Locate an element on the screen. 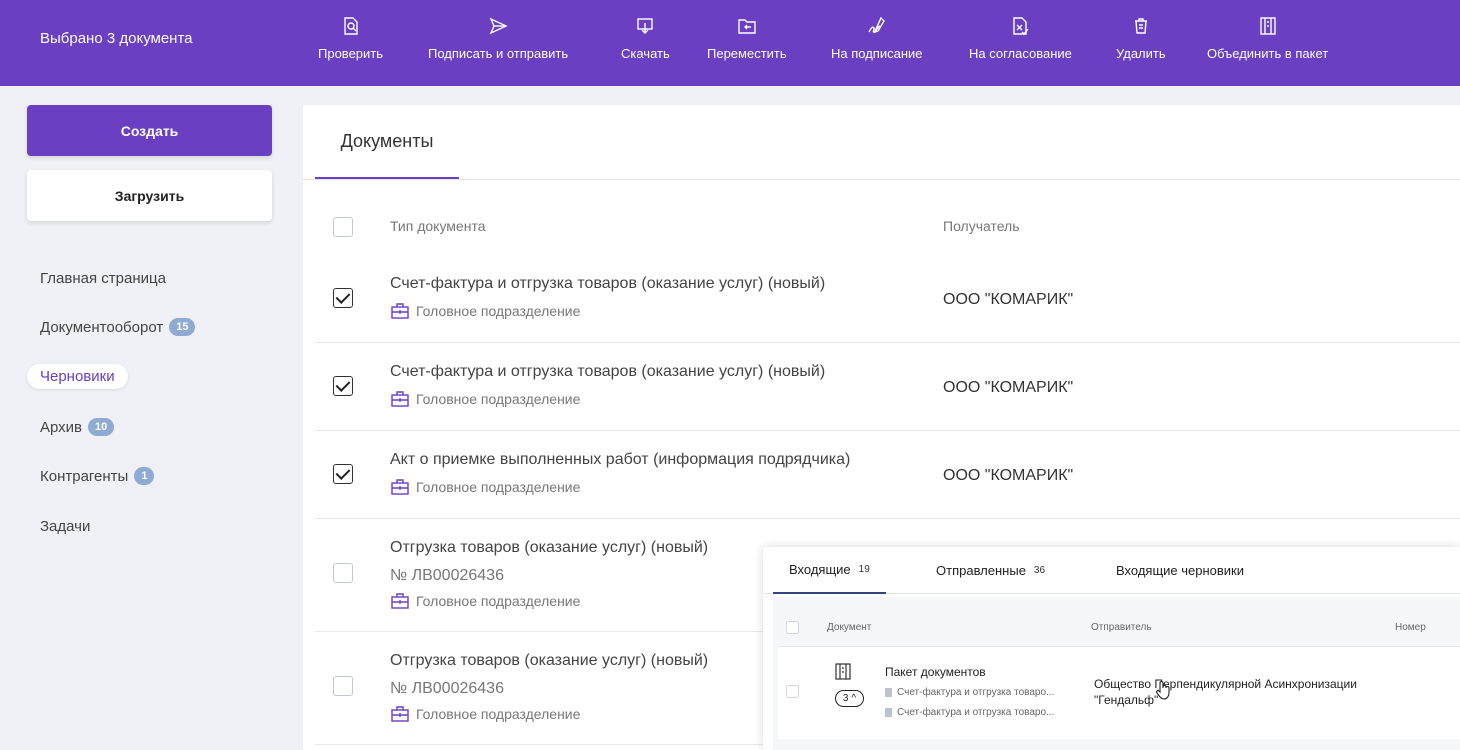  tab-label: Отправленные is located at coordinates (981, 570).